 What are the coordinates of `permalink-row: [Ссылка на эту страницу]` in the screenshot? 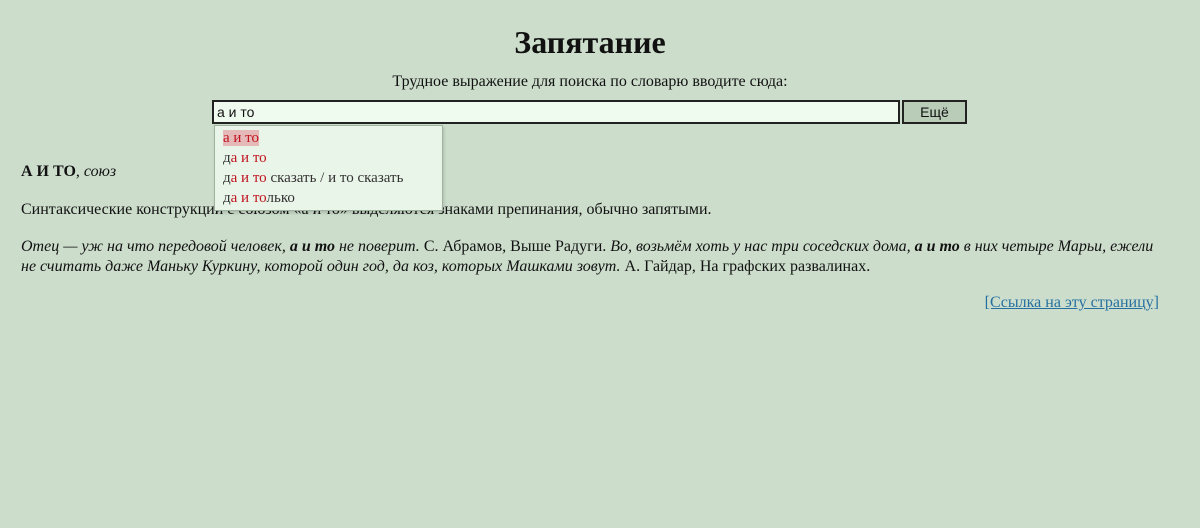 It's located at (1072, 303).